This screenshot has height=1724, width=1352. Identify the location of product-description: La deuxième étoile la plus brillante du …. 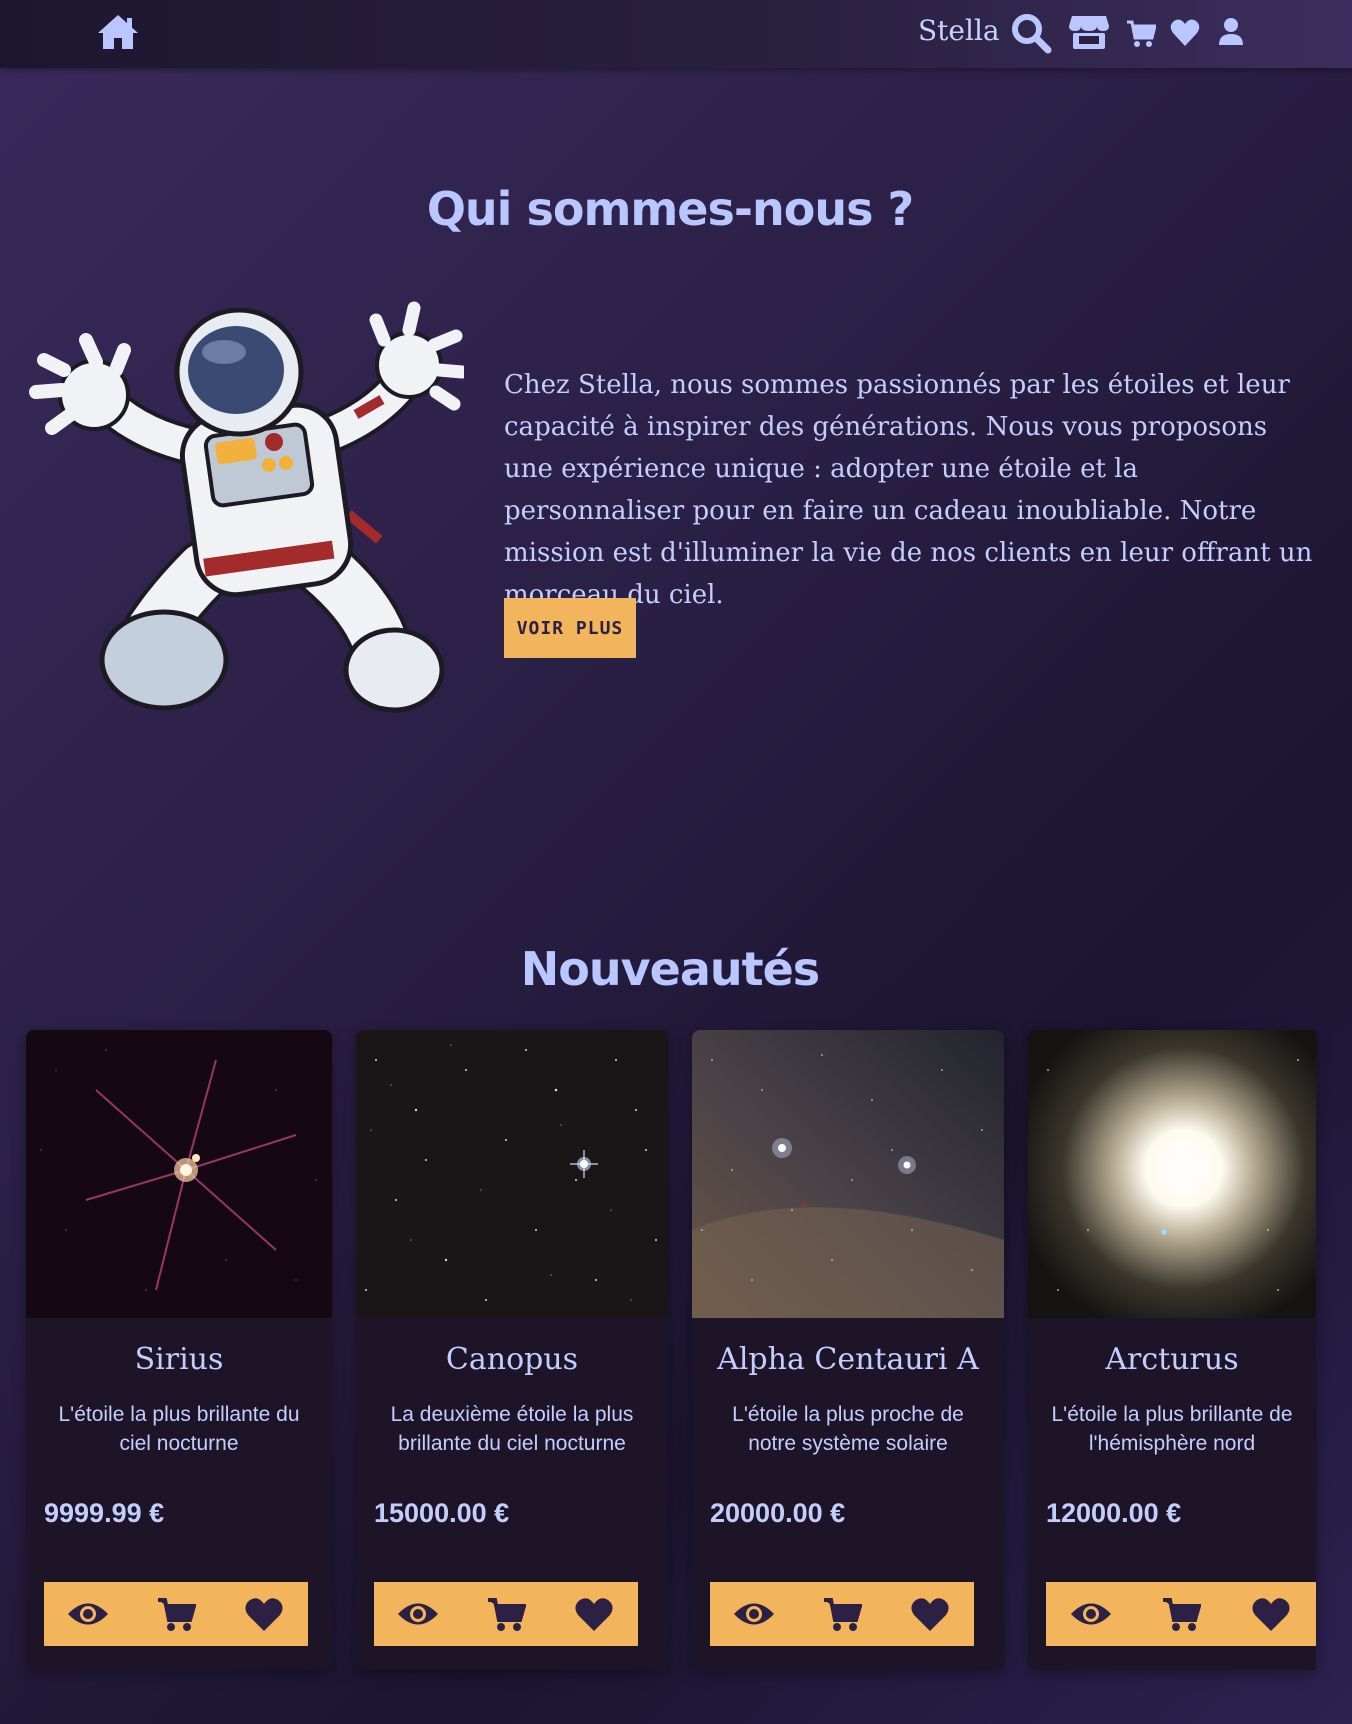
(512, 1429).